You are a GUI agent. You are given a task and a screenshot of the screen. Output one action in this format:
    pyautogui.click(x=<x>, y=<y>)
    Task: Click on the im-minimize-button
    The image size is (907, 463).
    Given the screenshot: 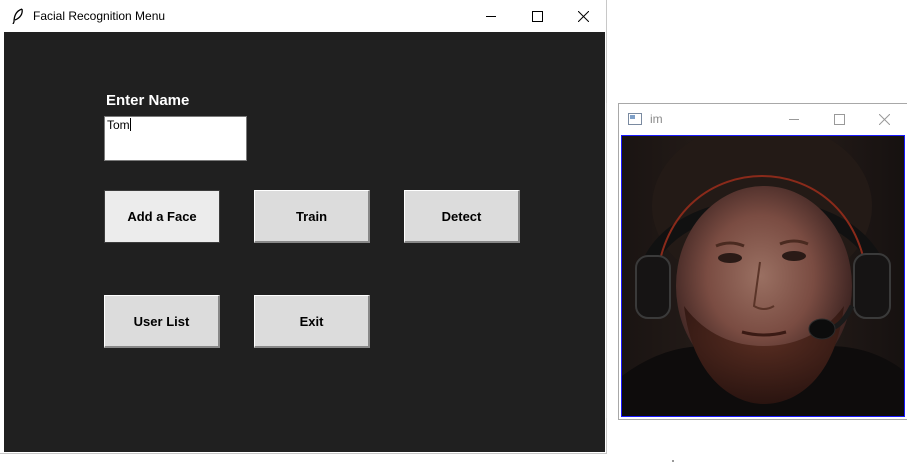 What is the action you would take?
    pyautogui.click(x=794, y=119)
    